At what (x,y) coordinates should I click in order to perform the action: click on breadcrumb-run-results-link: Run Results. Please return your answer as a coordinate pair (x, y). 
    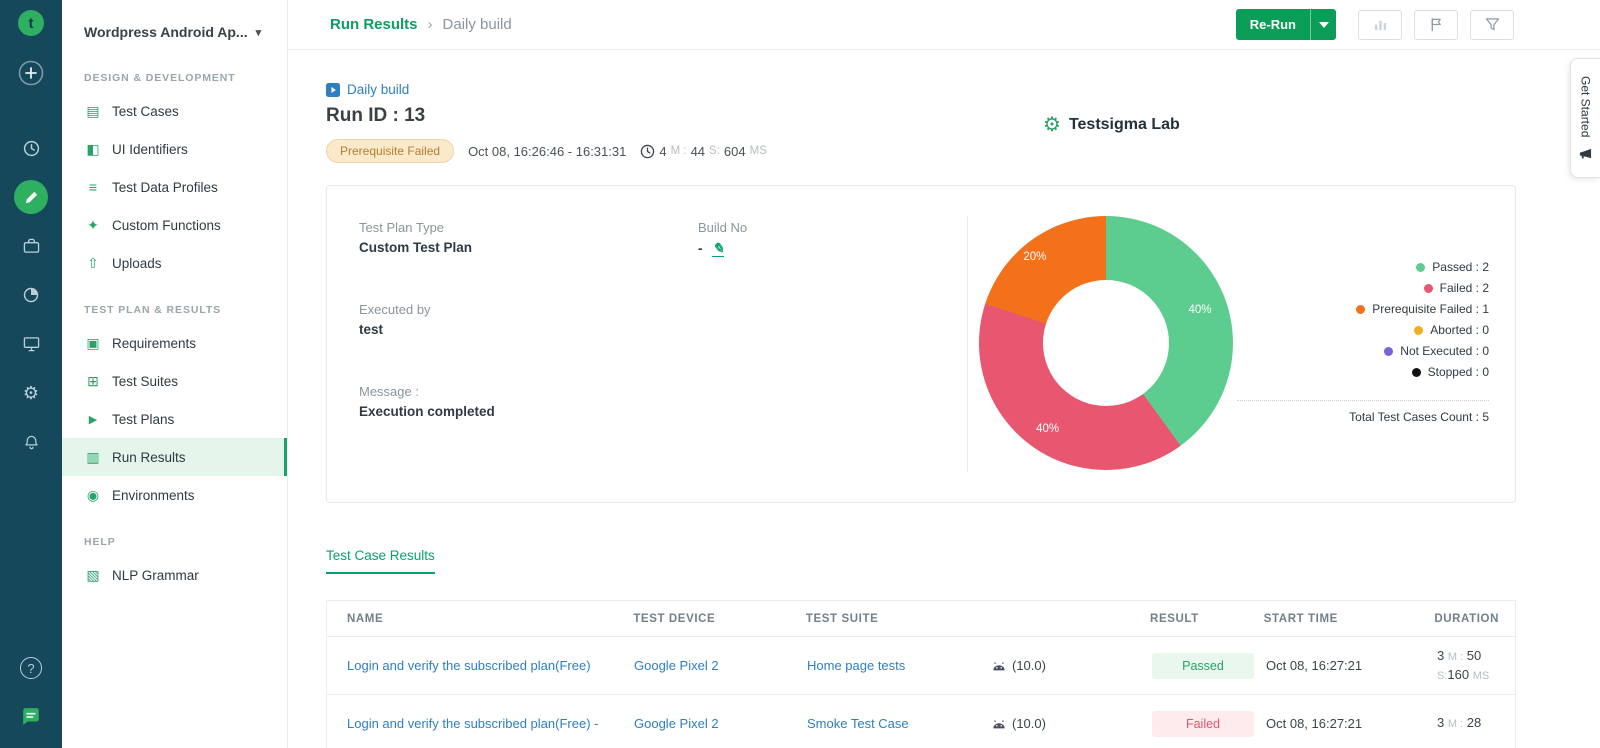
    Looking at the image, I should click on (374, 24).